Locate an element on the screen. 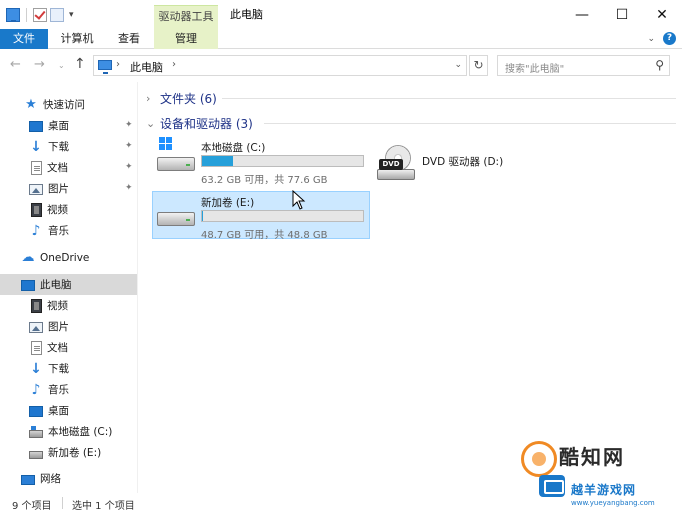 This screenshot has height=513, width=682. properties-icon is located at coordinates (40, 15).